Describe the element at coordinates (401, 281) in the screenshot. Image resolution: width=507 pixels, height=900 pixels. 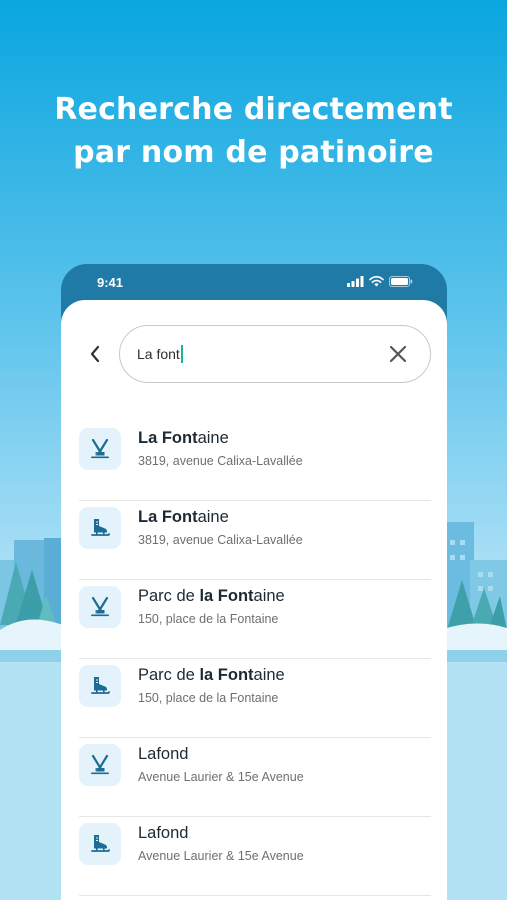
I see `battery-icon` at that location.